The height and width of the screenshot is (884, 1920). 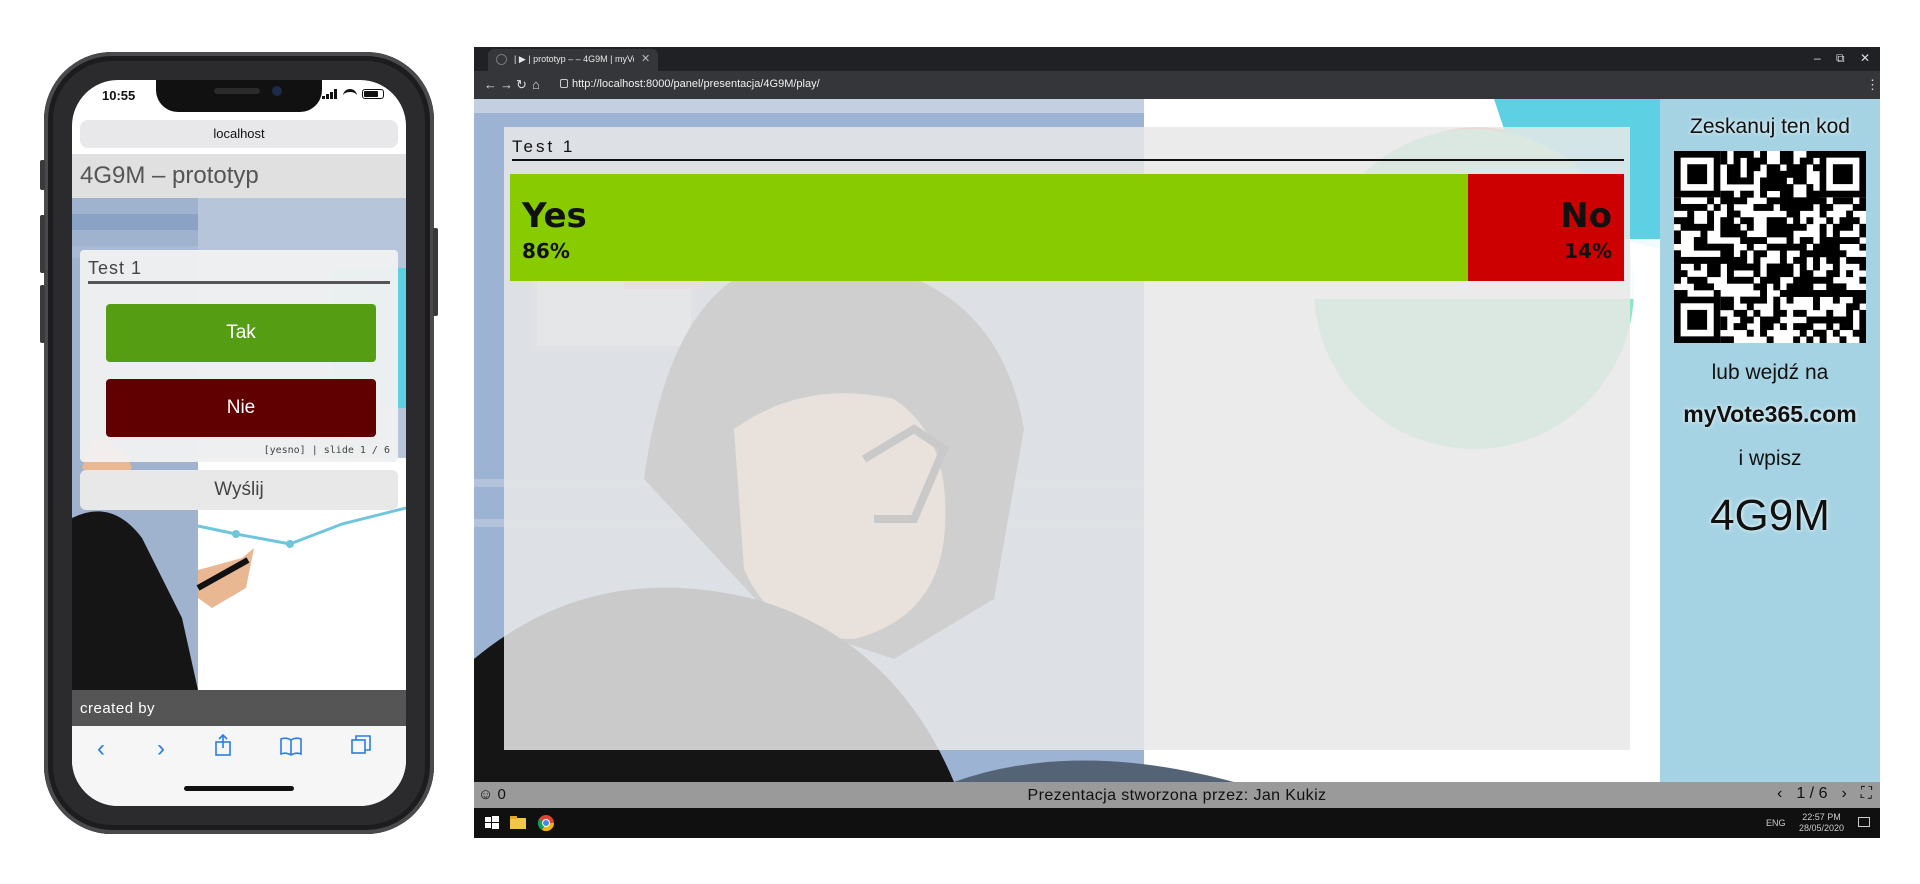 I want to click on tab-title: | ▶ | prototyp – – 4G9M | myVote365, so click(x=574, y=59).